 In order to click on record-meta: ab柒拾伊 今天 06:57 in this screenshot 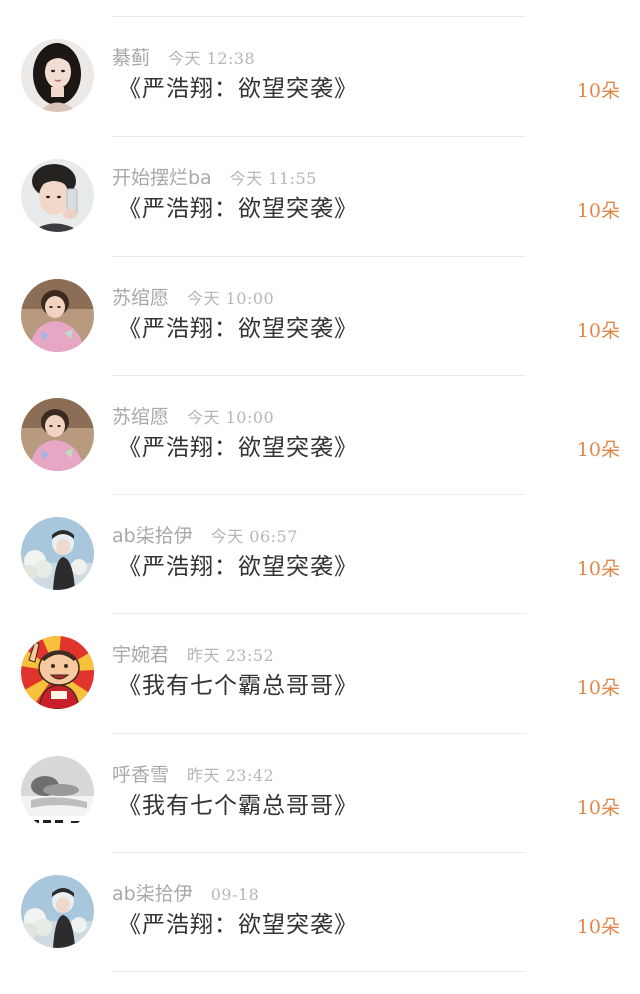, I will do `click(205, 536)`.